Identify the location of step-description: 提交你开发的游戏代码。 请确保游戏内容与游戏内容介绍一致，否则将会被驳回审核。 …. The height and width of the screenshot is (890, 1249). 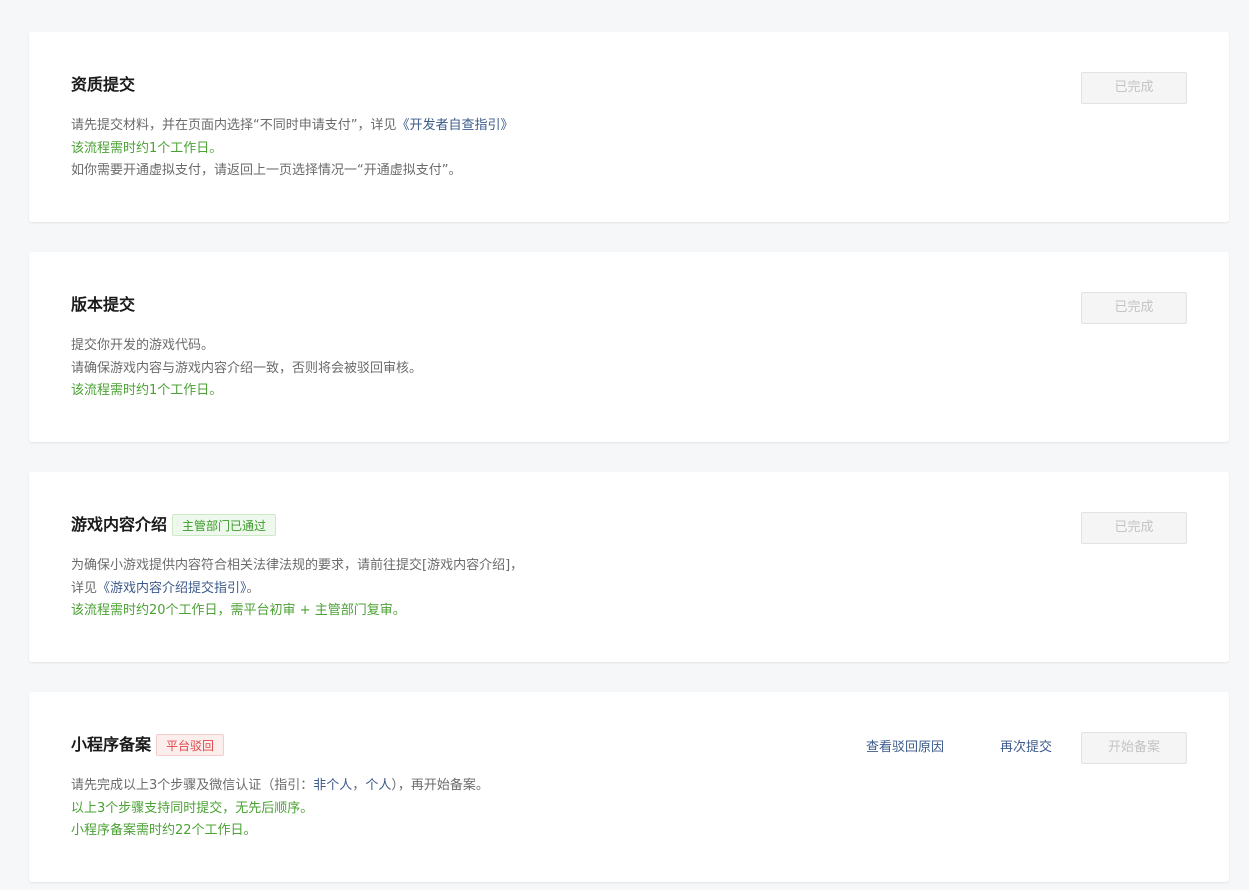
(246, 369).